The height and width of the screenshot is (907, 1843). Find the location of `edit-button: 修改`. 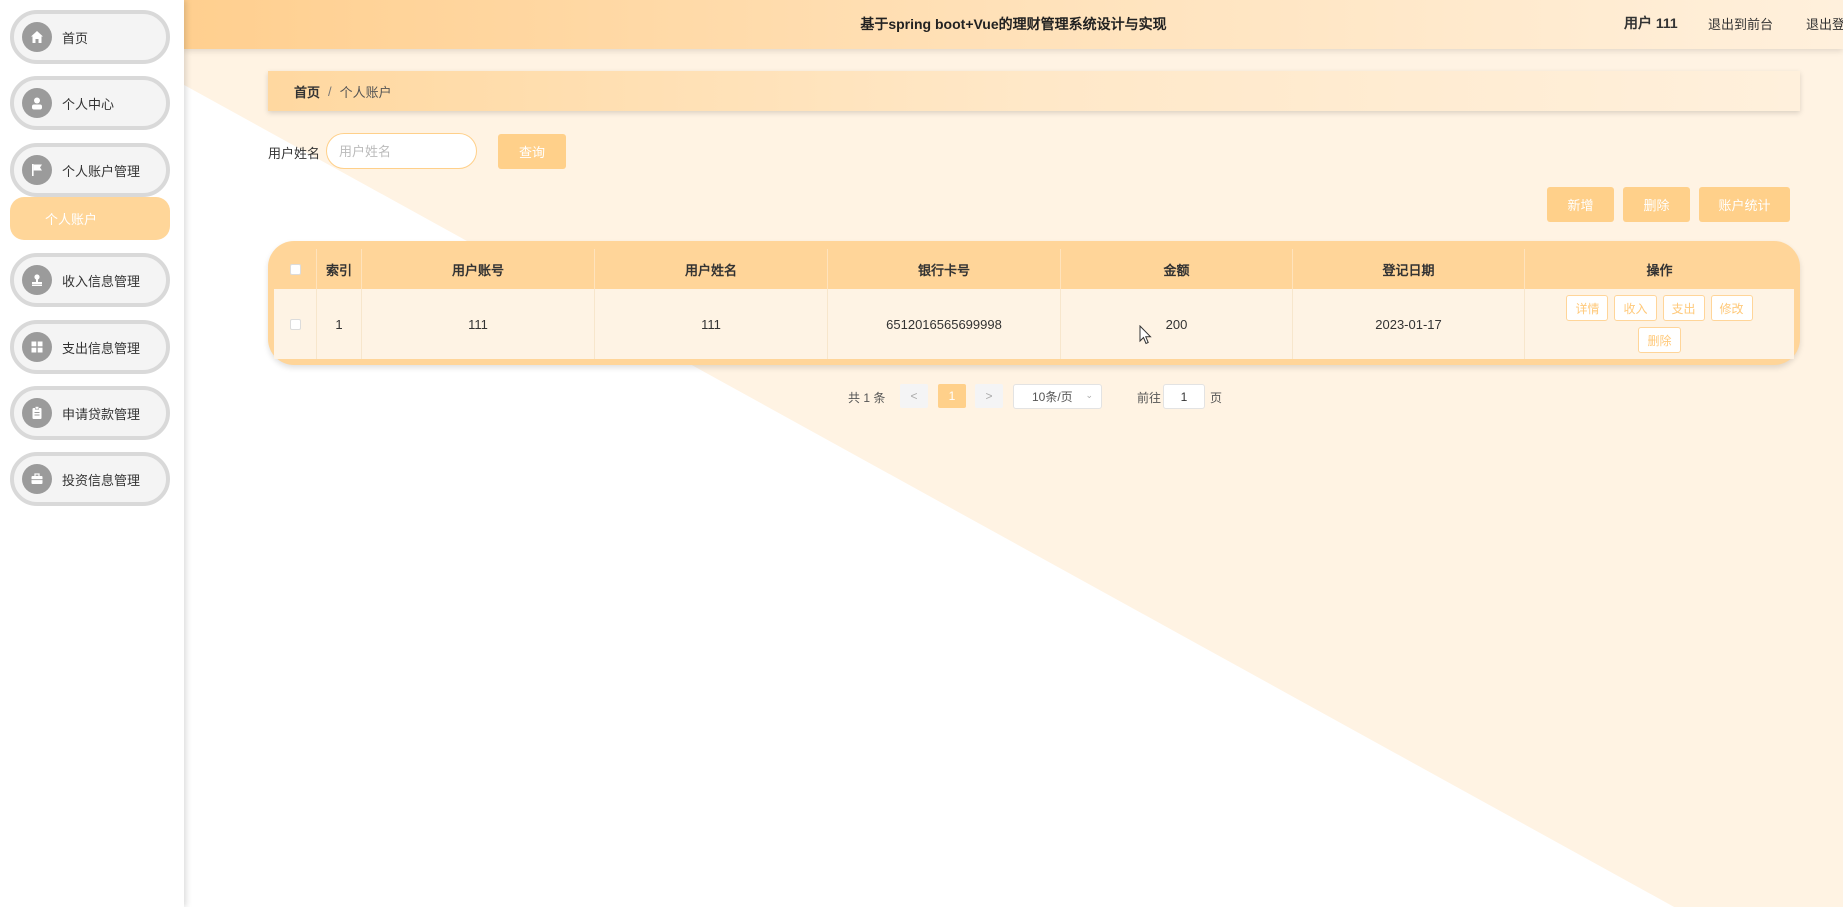

edit-button: 修改 is located at coordinates (1731, 308).